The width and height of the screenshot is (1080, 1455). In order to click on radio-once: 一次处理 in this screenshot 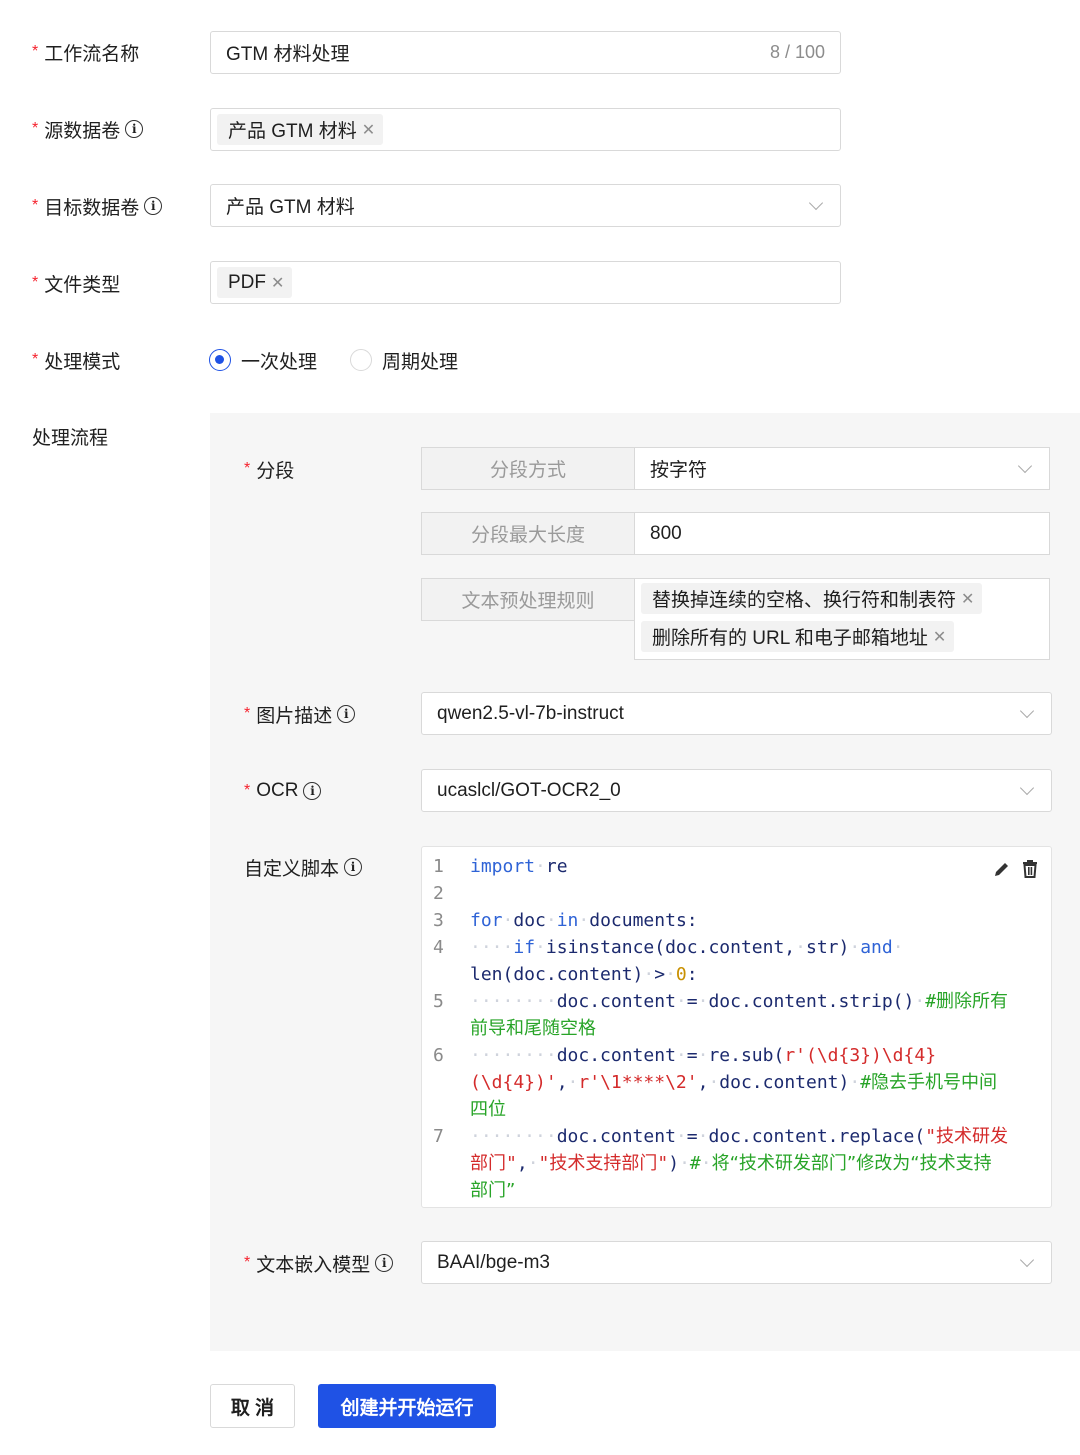, I will do `click(263, 360)`.